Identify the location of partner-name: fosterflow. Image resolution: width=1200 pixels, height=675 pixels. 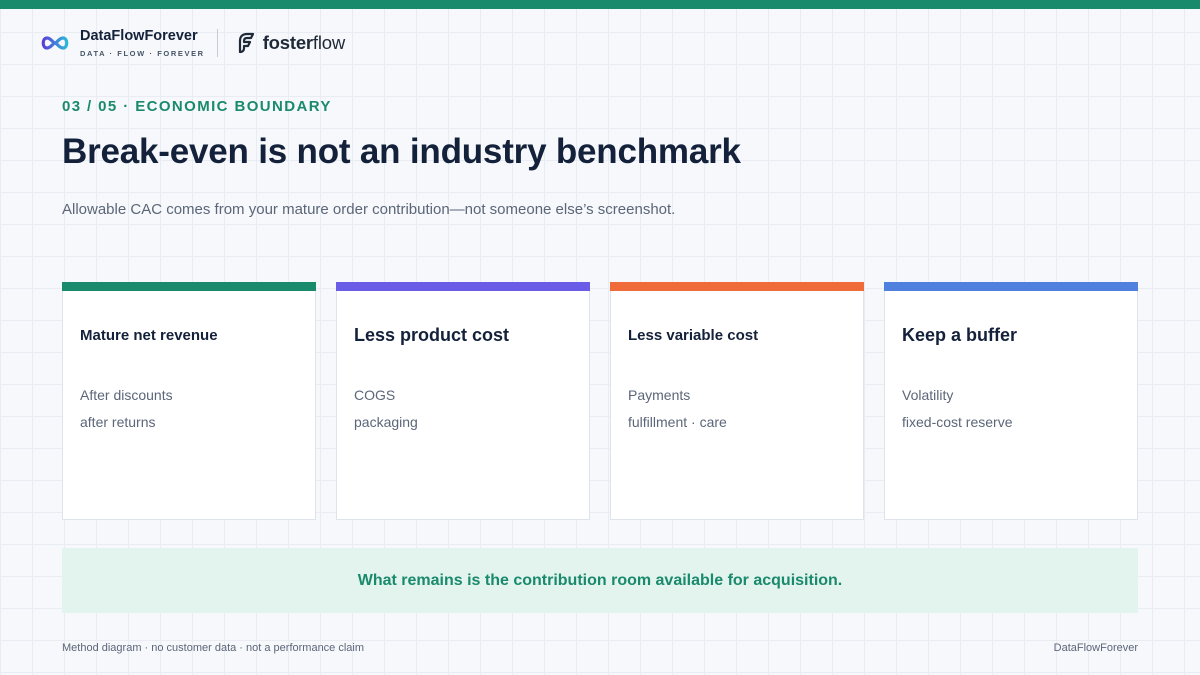
(304, 42).